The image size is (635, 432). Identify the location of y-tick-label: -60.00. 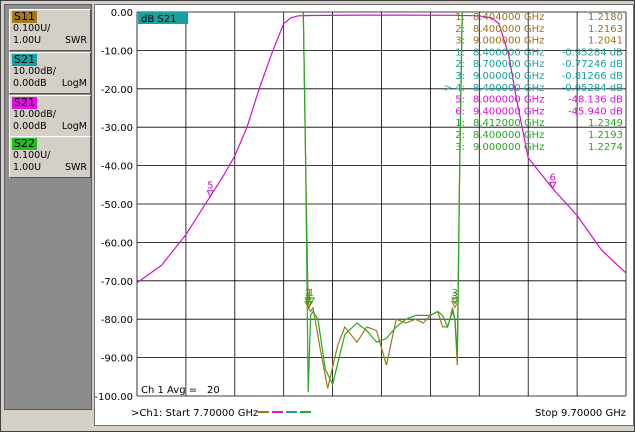
(117, 243).